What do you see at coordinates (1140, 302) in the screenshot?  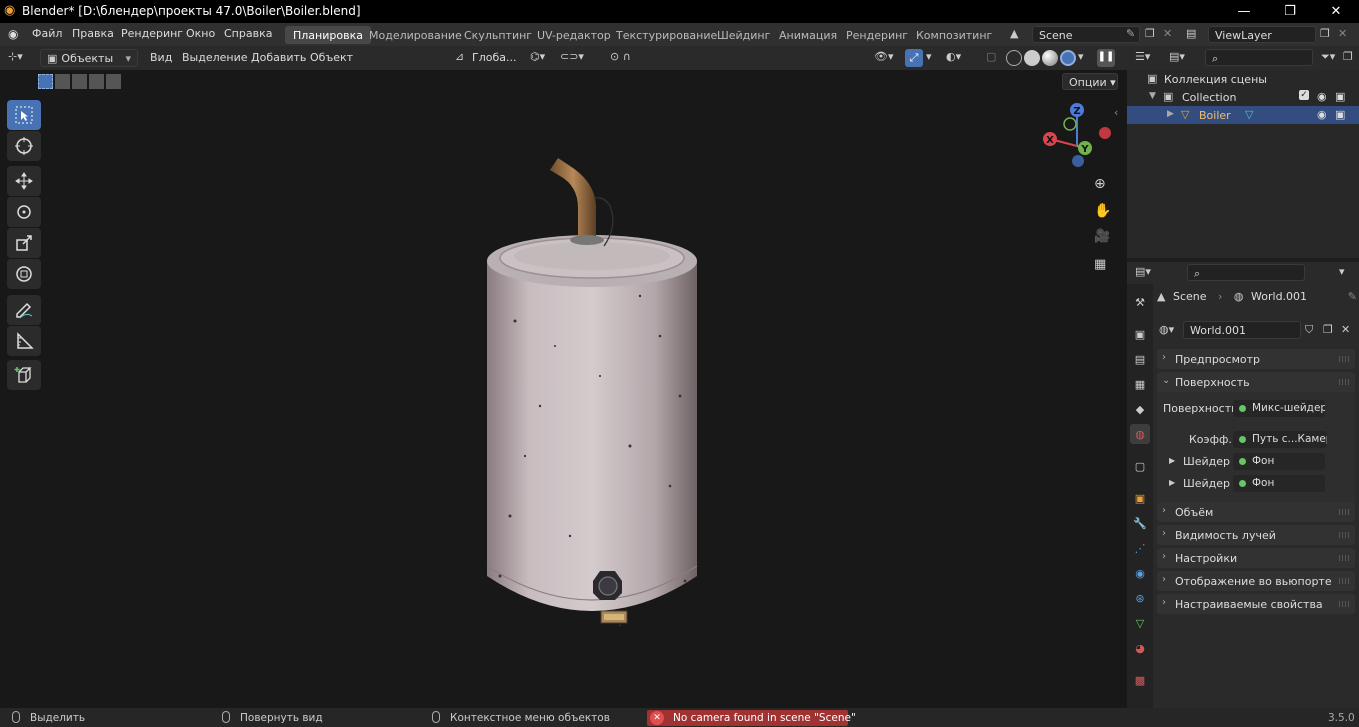 I see `tool-tab-icon: ⚒` at bounding box center [1140, 302].